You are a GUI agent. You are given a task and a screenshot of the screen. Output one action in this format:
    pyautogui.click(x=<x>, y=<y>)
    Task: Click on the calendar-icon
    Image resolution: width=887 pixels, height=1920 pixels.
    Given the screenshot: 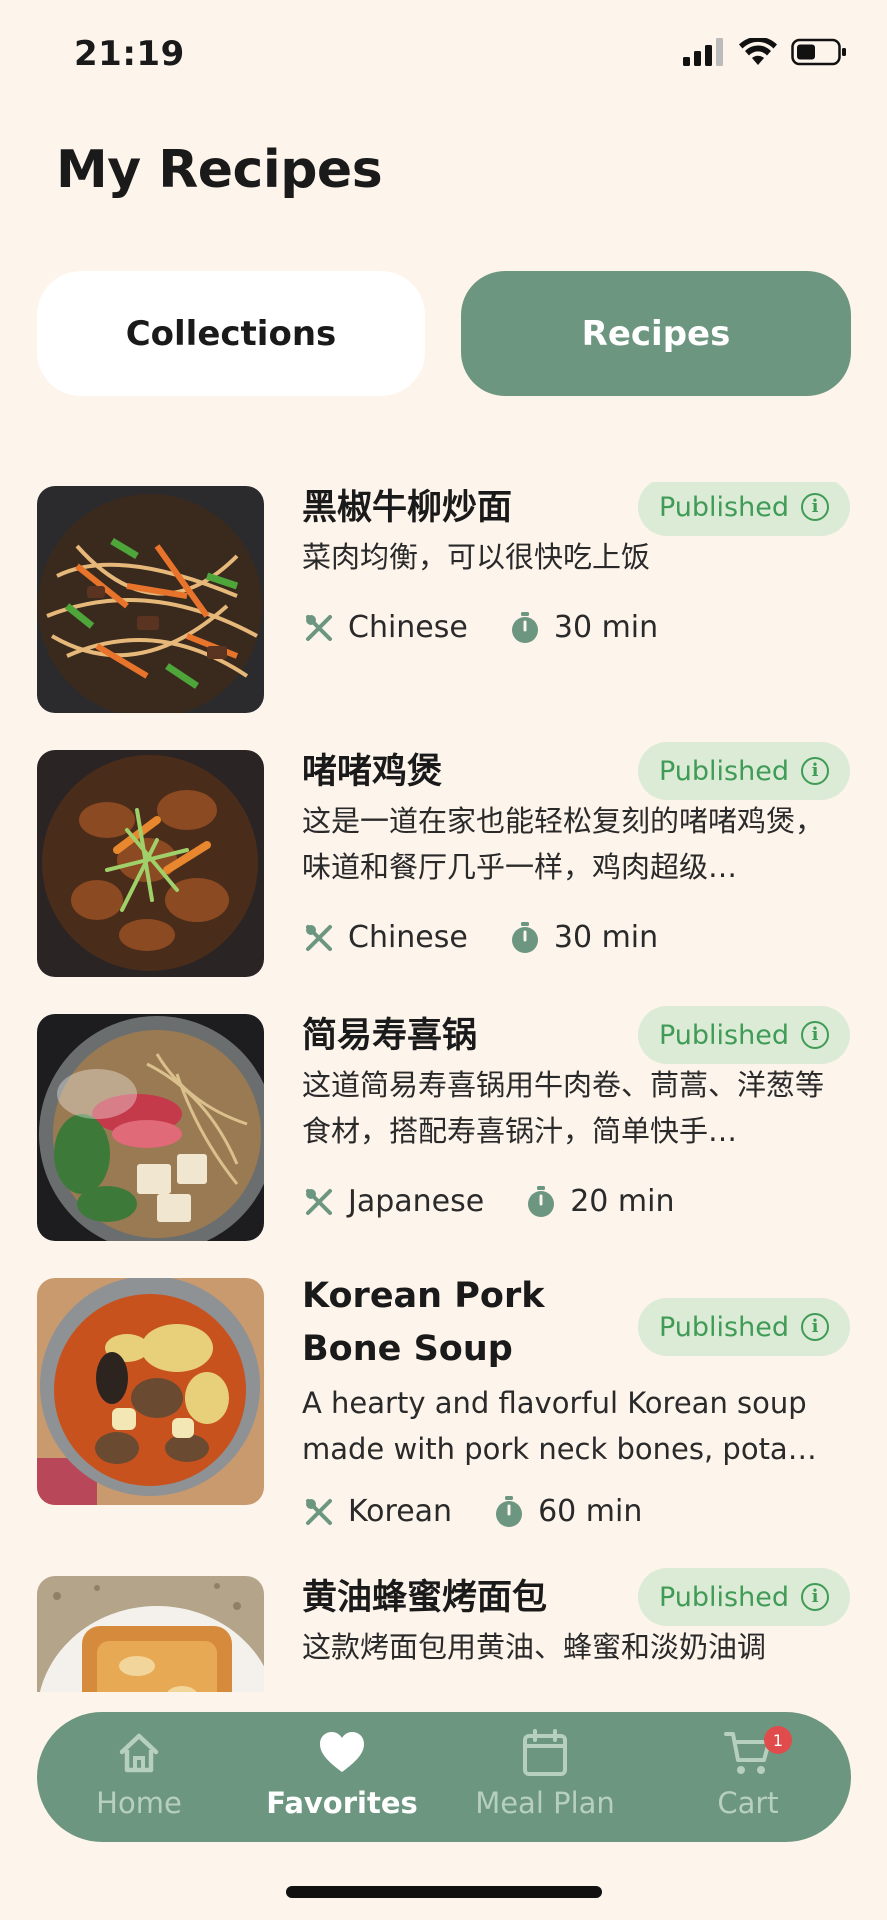 What is the action you would take?
    pyautogui.click(x=545, y=1752)
    